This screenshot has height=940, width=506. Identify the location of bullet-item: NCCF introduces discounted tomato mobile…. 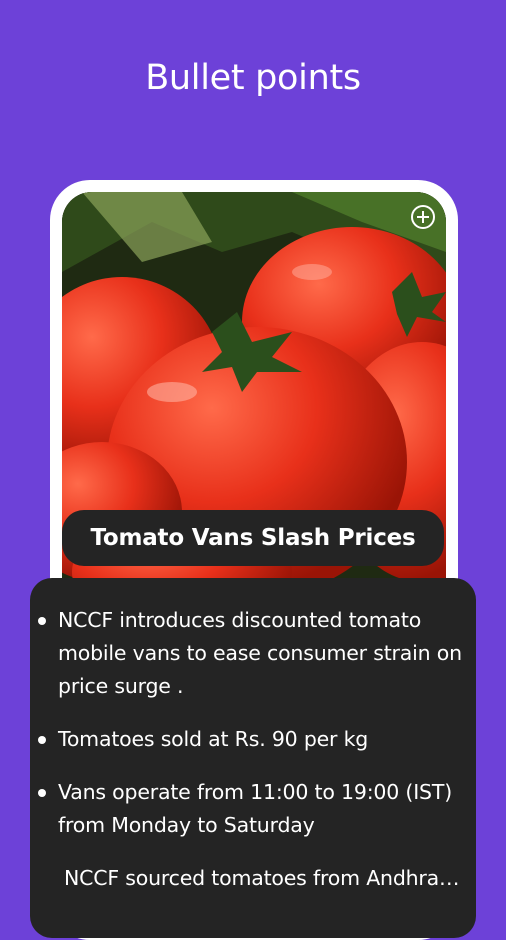
(250, 653).